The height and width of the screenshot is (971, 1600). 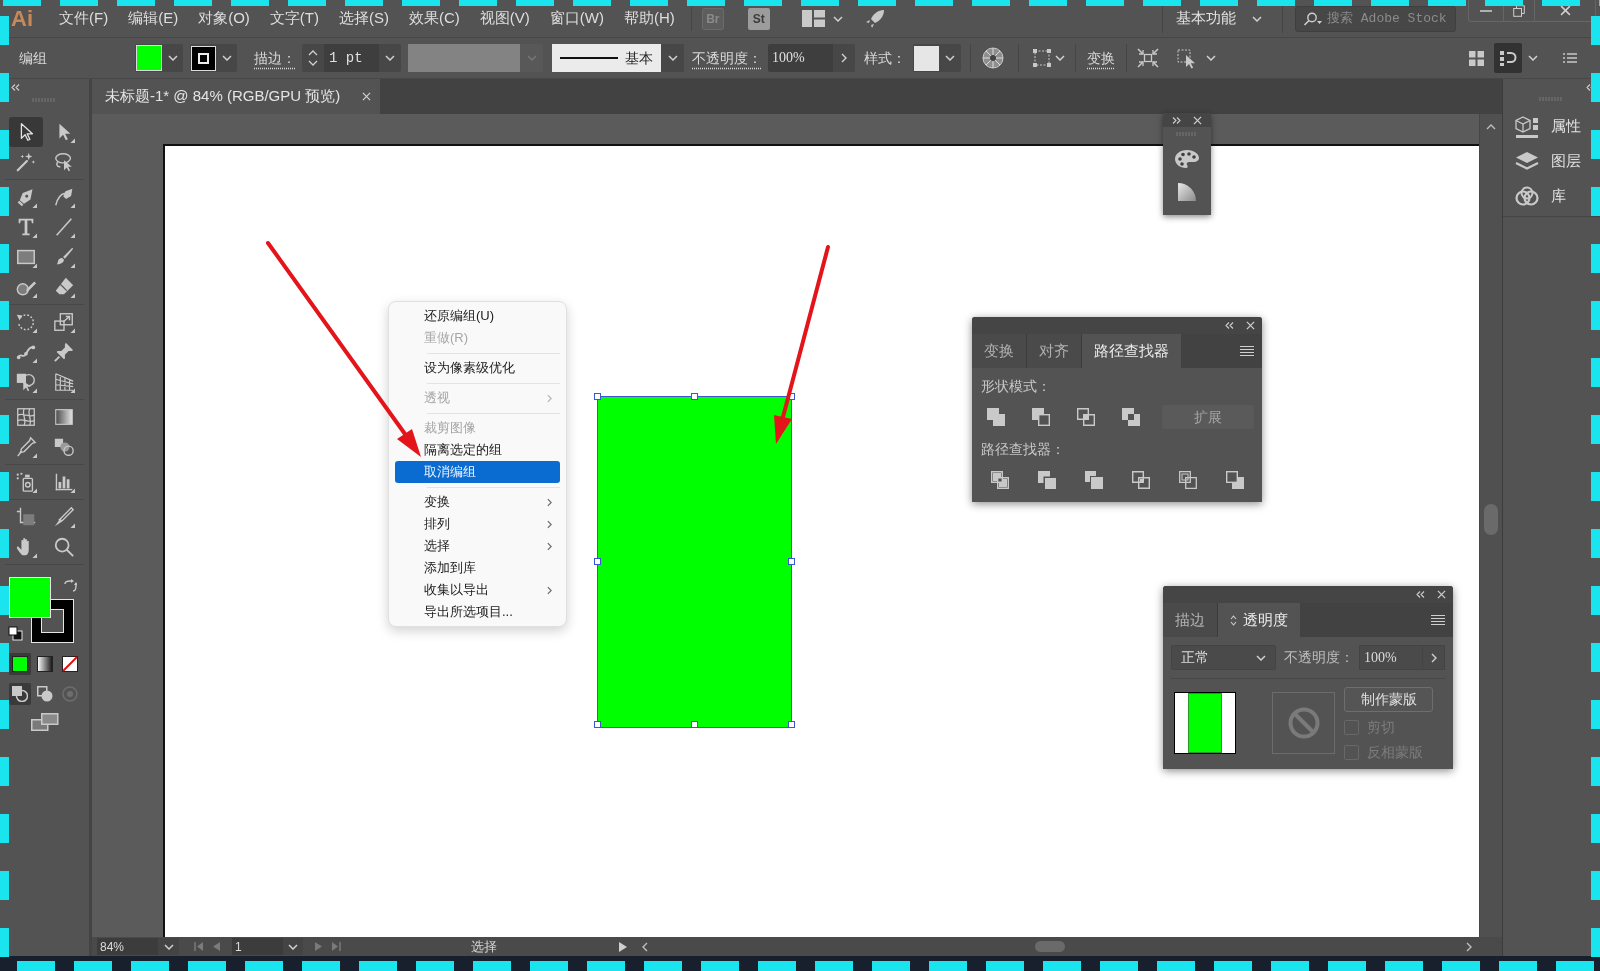 What do you see at coordinates (477, 524) in the screenshot?
I see `context-menu-item: 排列` at bounding box center [477, 524].